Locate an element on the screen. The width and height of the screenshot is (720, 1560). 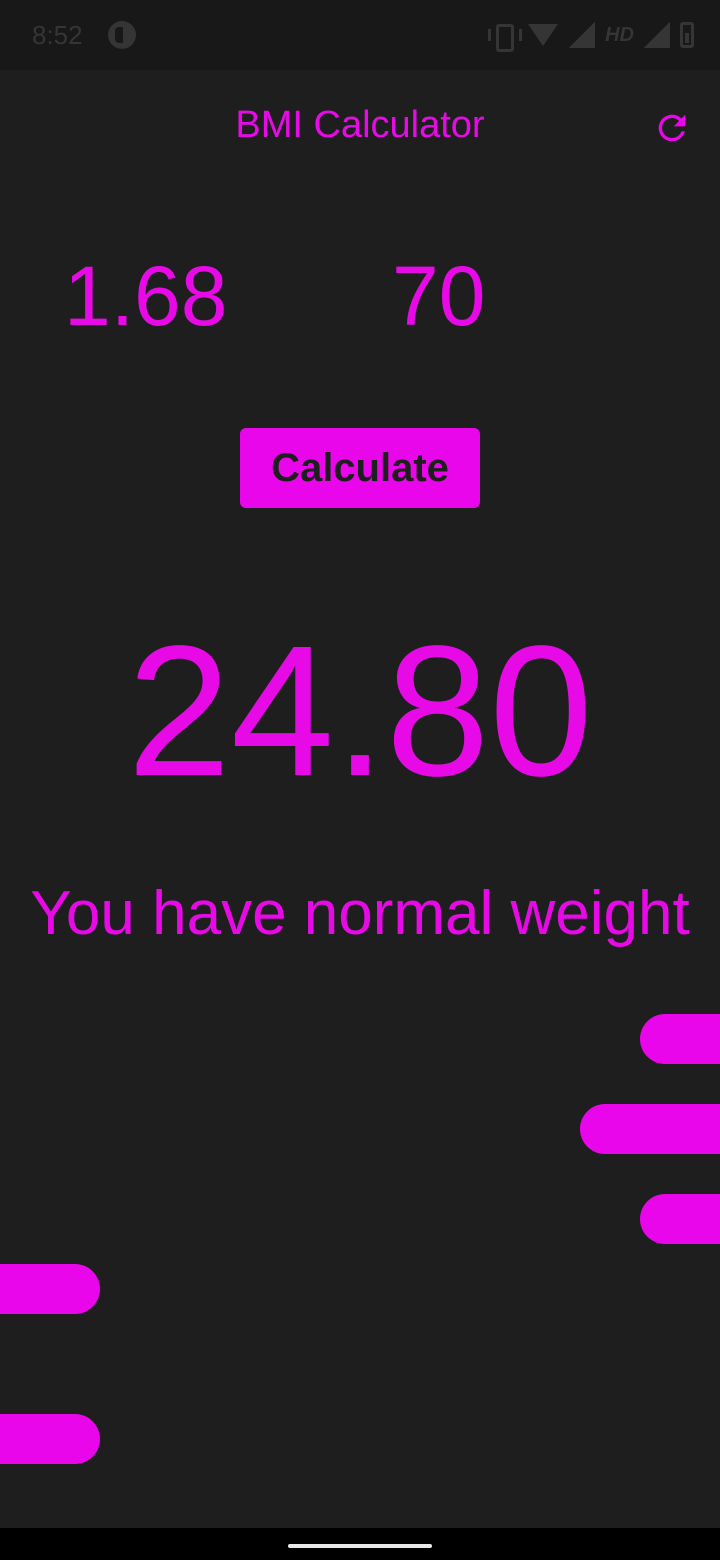
bmi-result-value: 24.80 is located at coordinates (360, 711).